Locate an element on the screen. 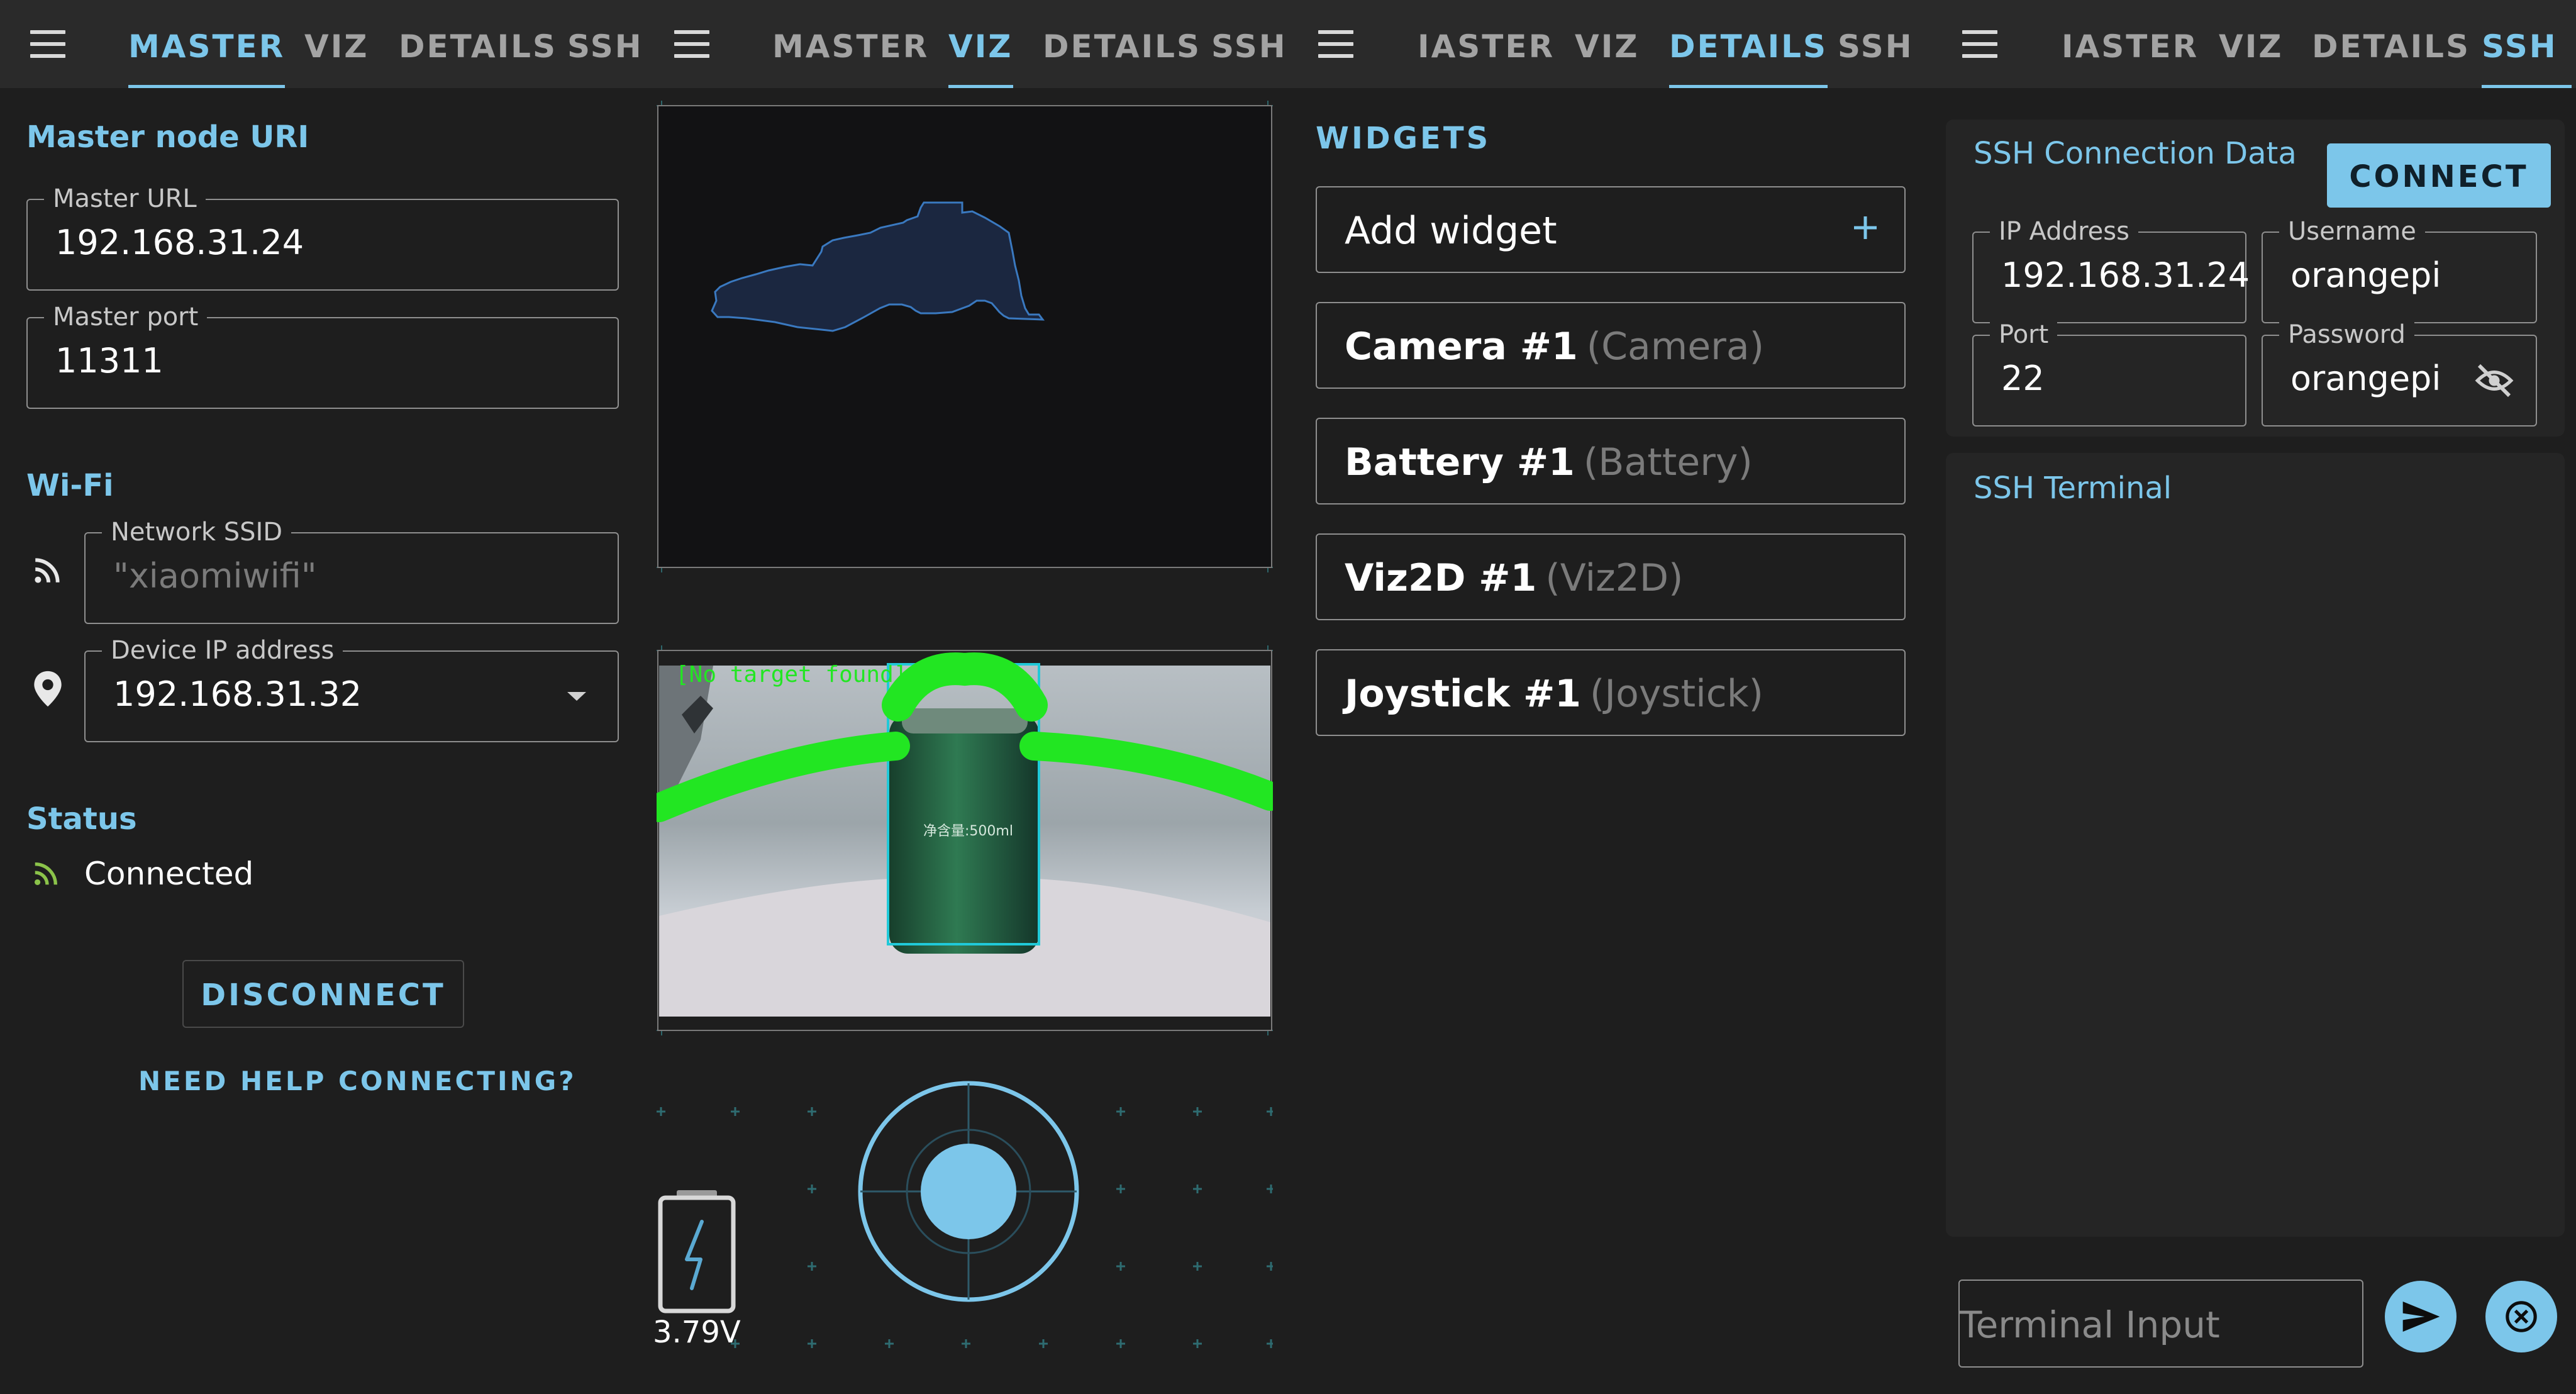 Image resolution: width=2576 pixels, height=1394 pixels. master-port-field: Master port 11311 is located at coordinates (322, 356).